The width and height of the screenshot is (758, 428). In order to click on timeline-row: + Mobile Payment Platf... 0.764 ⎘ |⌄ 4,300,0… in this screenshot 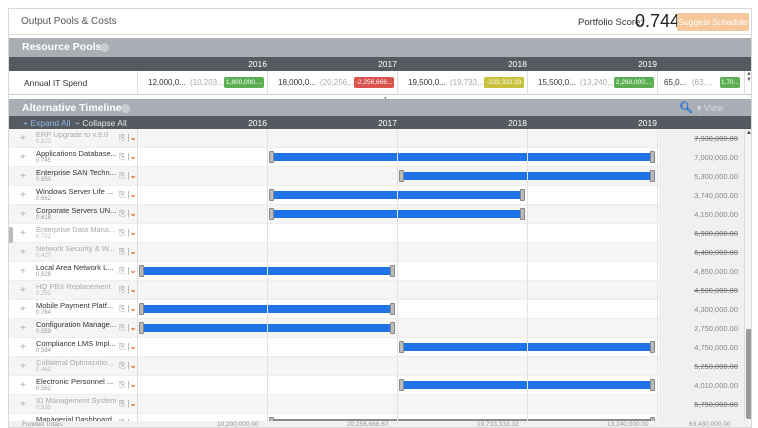, I will do `click(380, 309)`.